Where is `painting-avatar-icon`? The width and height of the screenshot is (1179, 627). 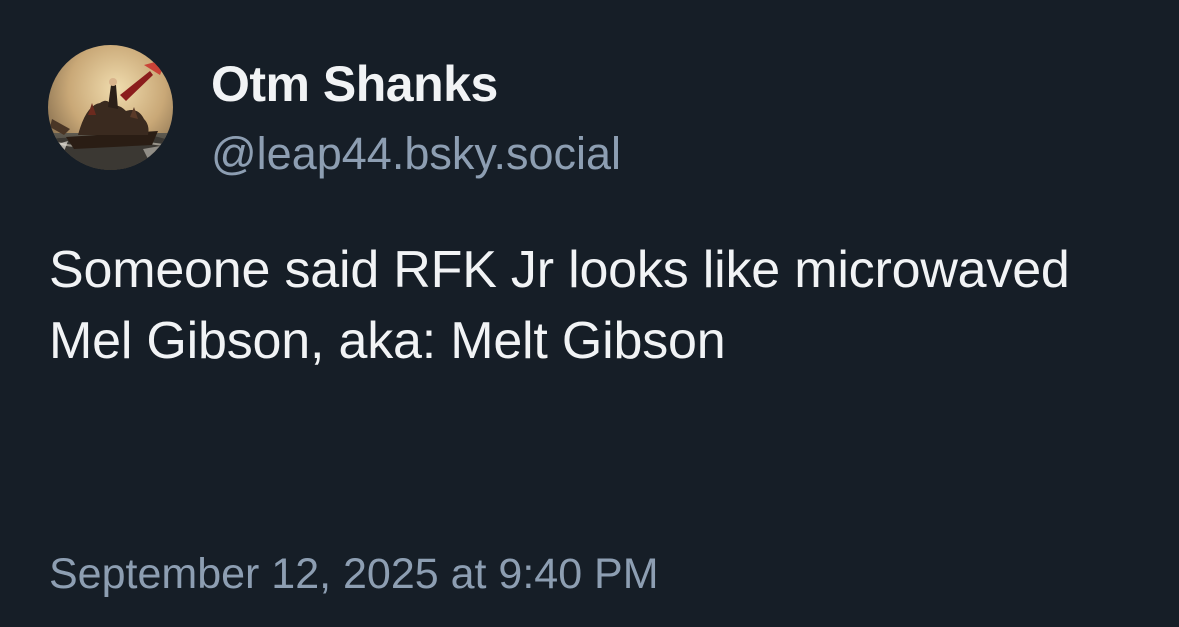
painting-avatar-icon is located at coordinates (110, 107).